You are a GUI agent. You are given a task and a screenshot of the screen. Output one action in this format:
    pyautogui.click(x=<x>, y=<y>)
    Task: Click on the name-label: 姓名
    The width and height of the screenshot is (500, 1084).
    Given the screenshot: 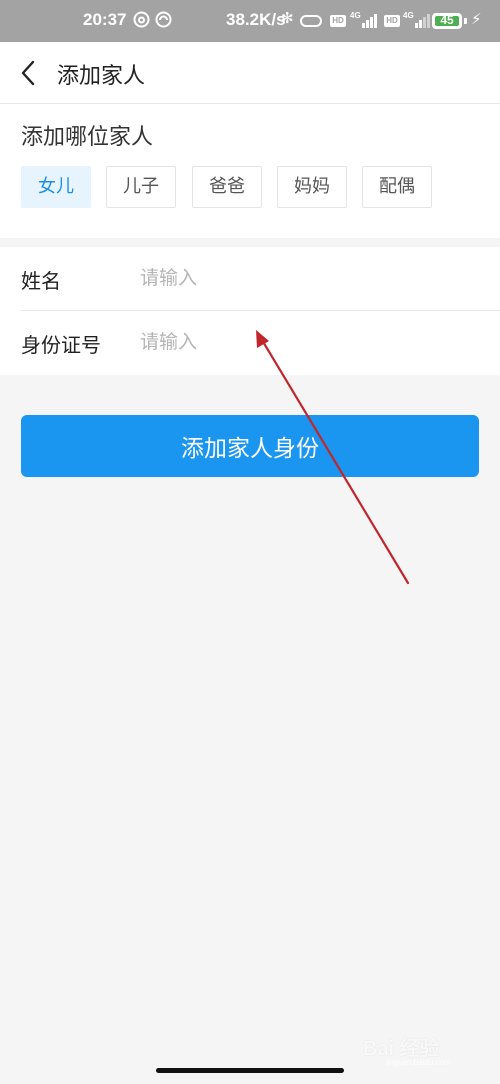 What is the action you would take?
    pyautogui.click(x=41, y=281)
    